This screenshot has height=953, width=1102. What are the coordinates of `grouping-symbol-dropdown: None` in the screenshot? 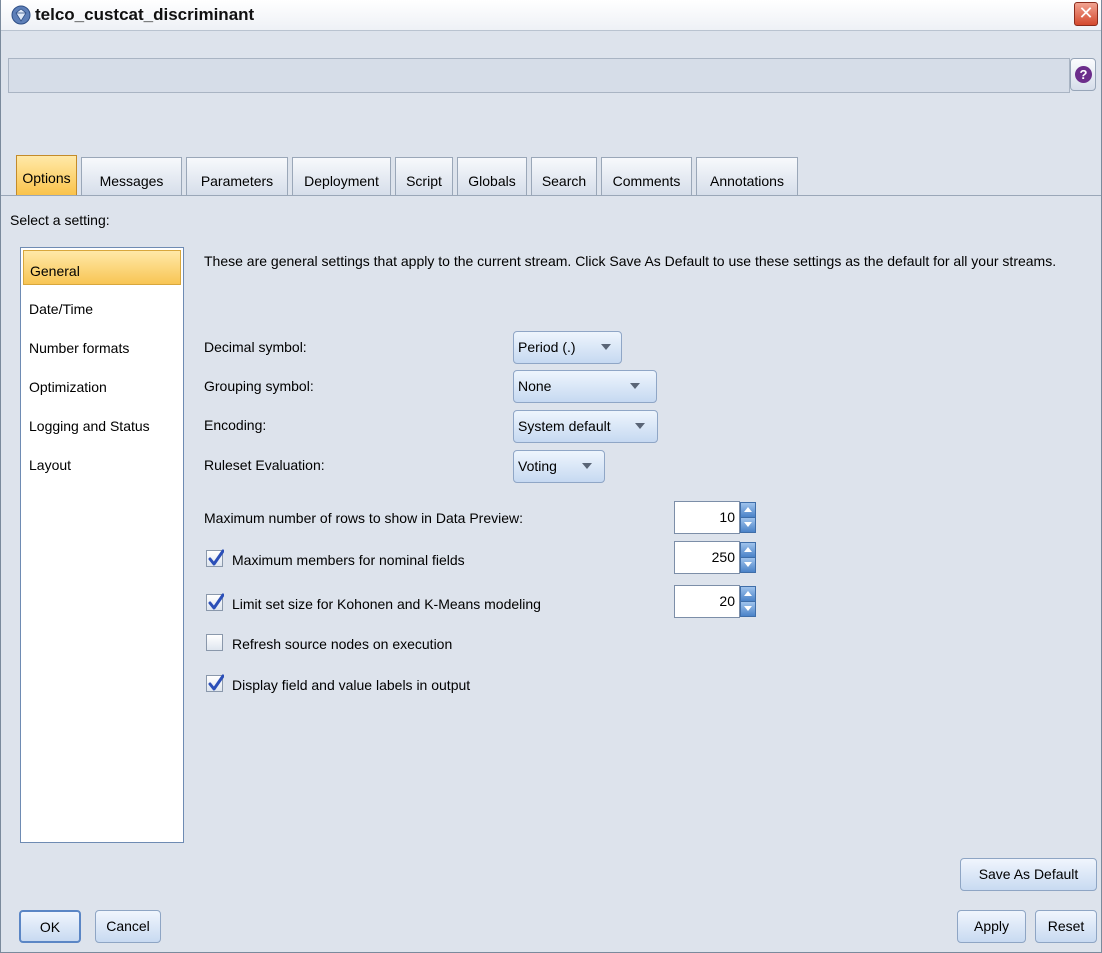 It's located at (585, 386).